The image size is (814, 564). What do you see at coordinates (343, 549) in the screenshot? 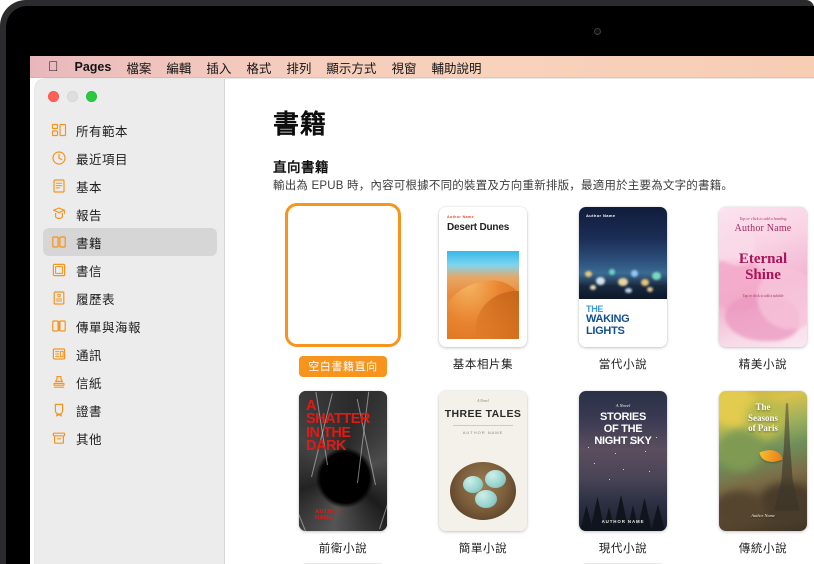
I see `template-label: 前衛小說` at bounding box center [343, 549].